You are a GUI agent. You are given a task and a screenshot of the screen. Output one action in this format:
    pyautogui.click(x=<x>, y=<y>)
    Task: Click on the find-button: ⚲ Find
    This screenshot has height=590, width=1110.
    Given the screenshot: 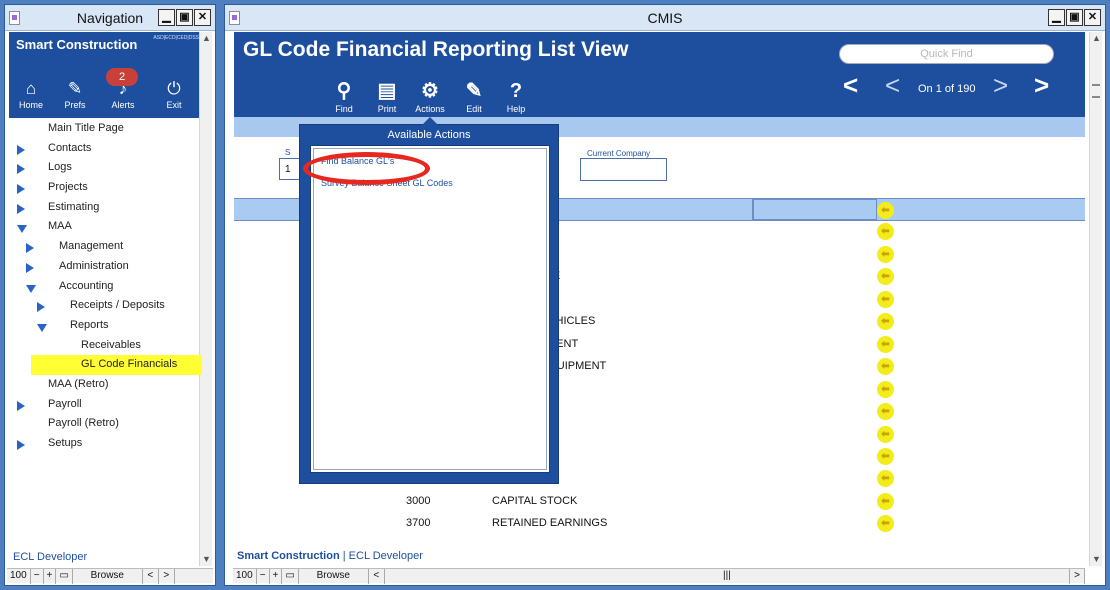 What is the action you would take?
    pyautogui.click(x=344, y=96)
    